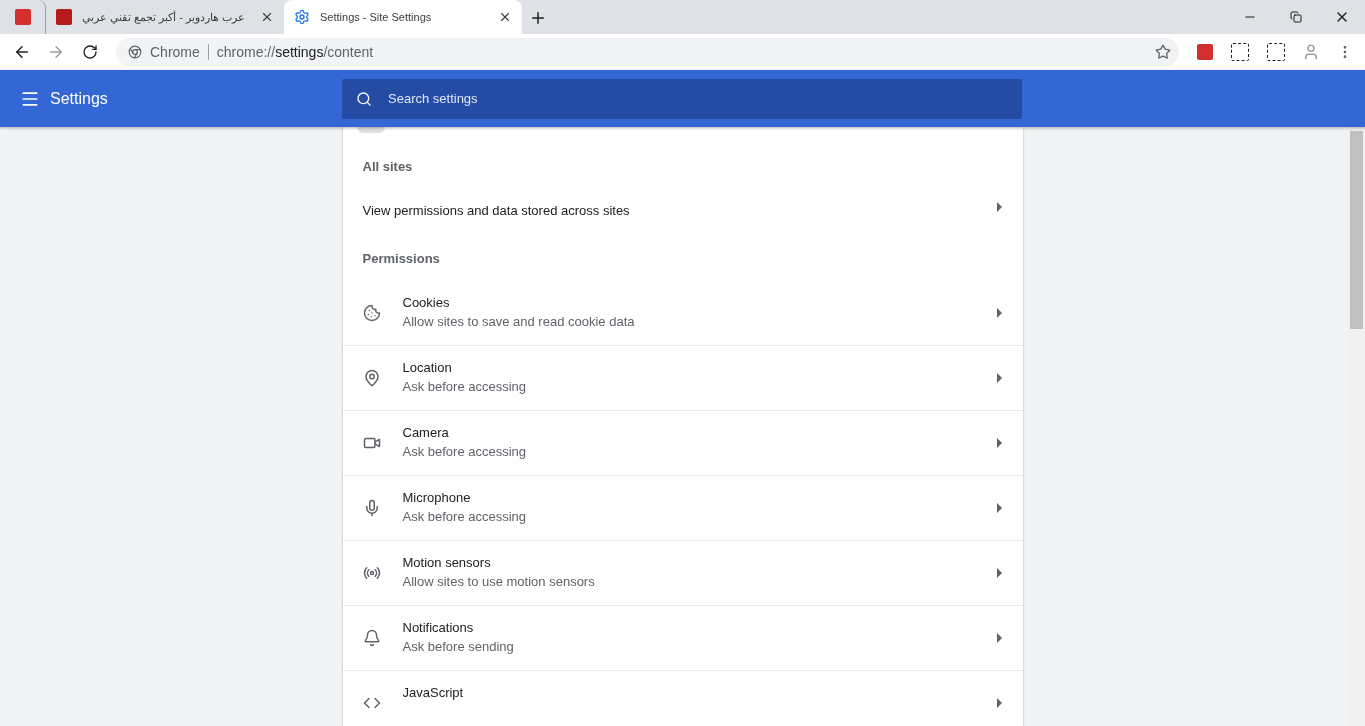 This screenshot has width=1365, height=726. What do you see at coordinates (1296, 17) in the screenshot?
I see `restore-icon` at bounding box center [1296, 17].